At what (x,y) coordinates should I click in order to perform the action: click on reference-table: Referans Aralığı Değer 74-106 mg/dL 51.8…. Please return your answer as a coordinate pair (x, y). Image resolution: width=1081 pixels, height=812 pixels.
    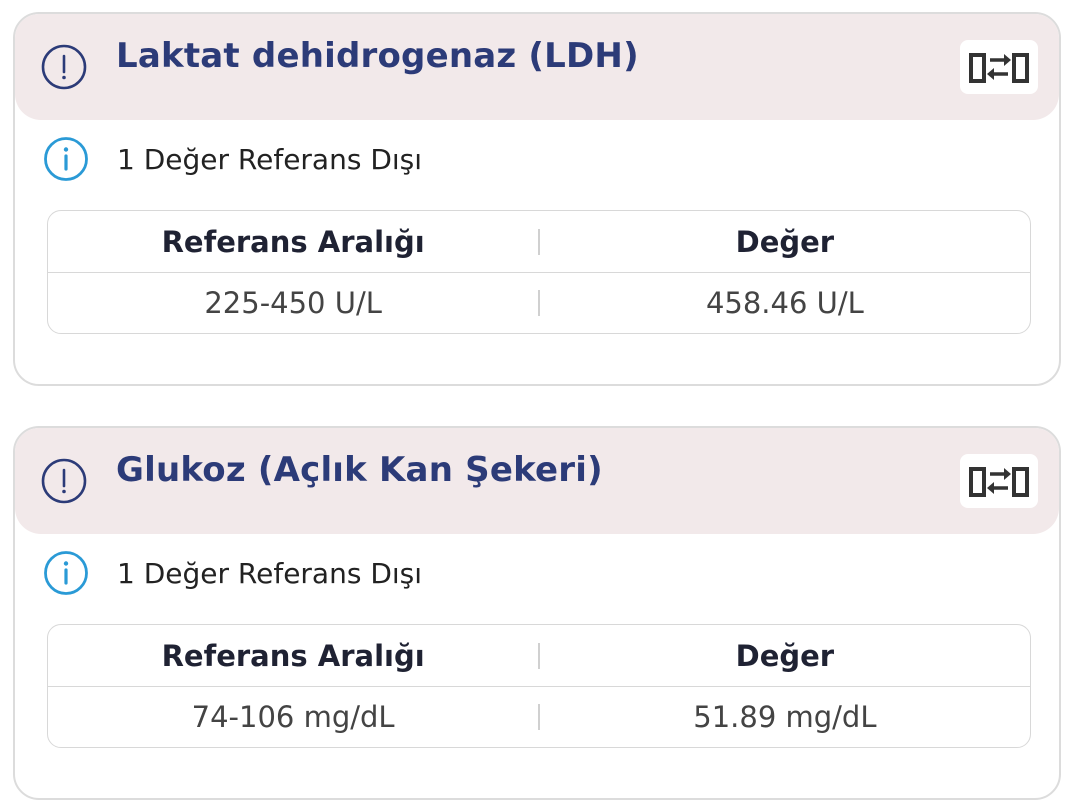
    Looking at the image, I should click on (539, 686).